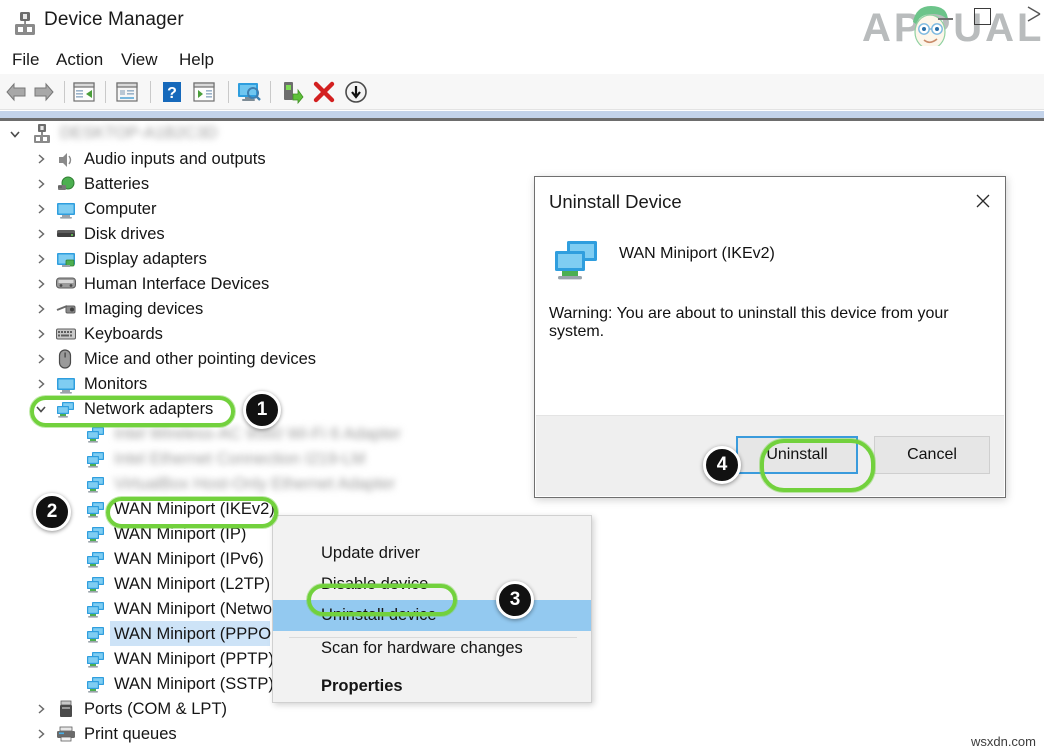  What do you see at coordinates (260, 209) in the screenshot?
I see `sidebar-item-computer: Computer` at bounding box center [260, 209].